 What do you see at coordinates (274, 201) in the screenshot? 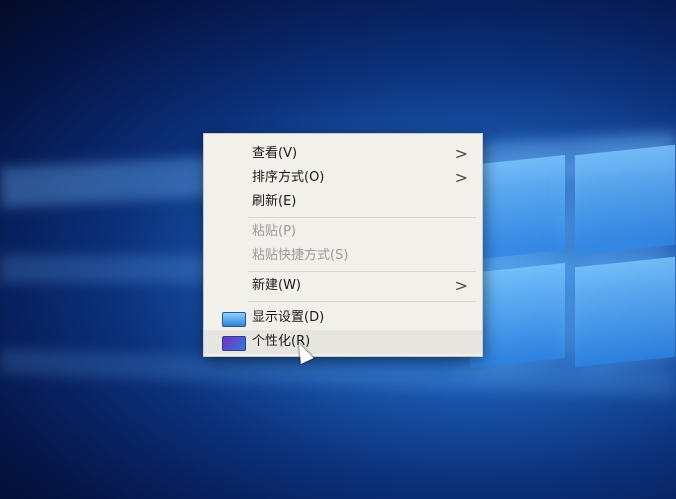
I see `menu-item-label: 刷新(E)` at bounding box center [274, 201].